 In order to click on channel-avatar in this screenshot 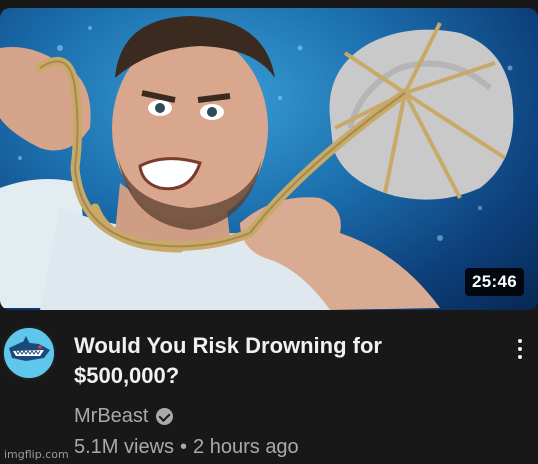, I will do `click(29, 353)`.